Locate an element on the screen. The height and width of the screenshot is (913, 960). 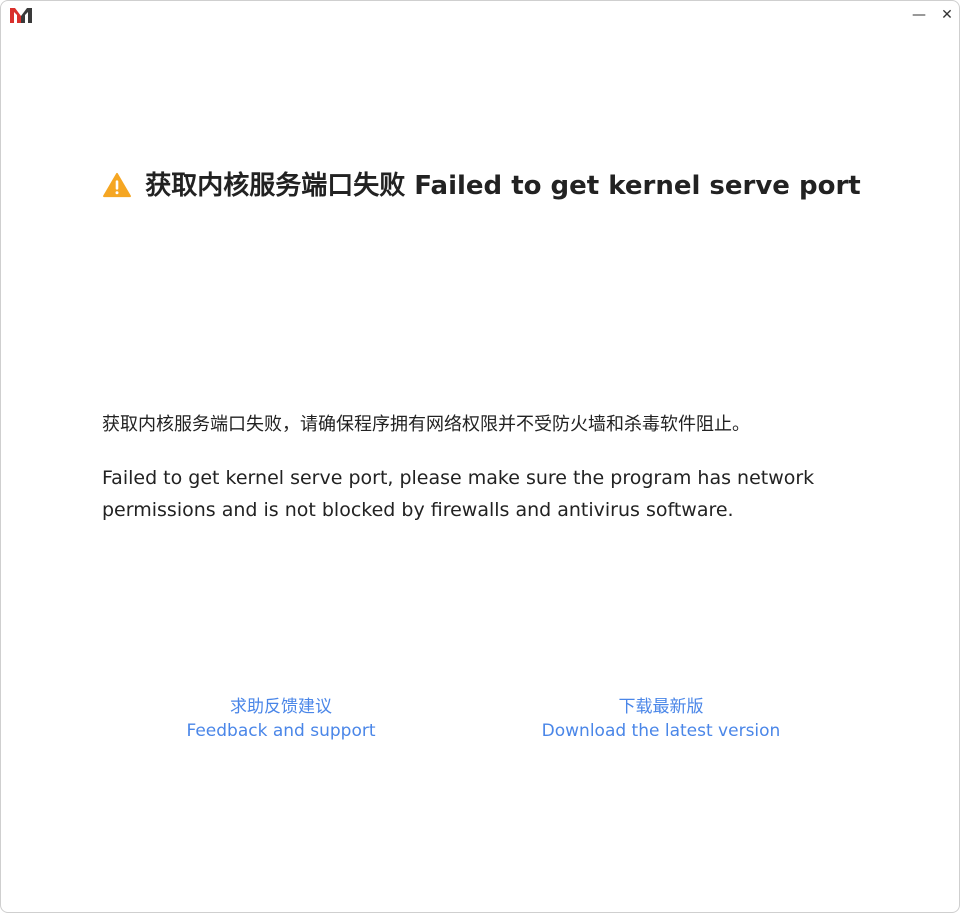
app-logo-icon is located at coordinates (21, 15).